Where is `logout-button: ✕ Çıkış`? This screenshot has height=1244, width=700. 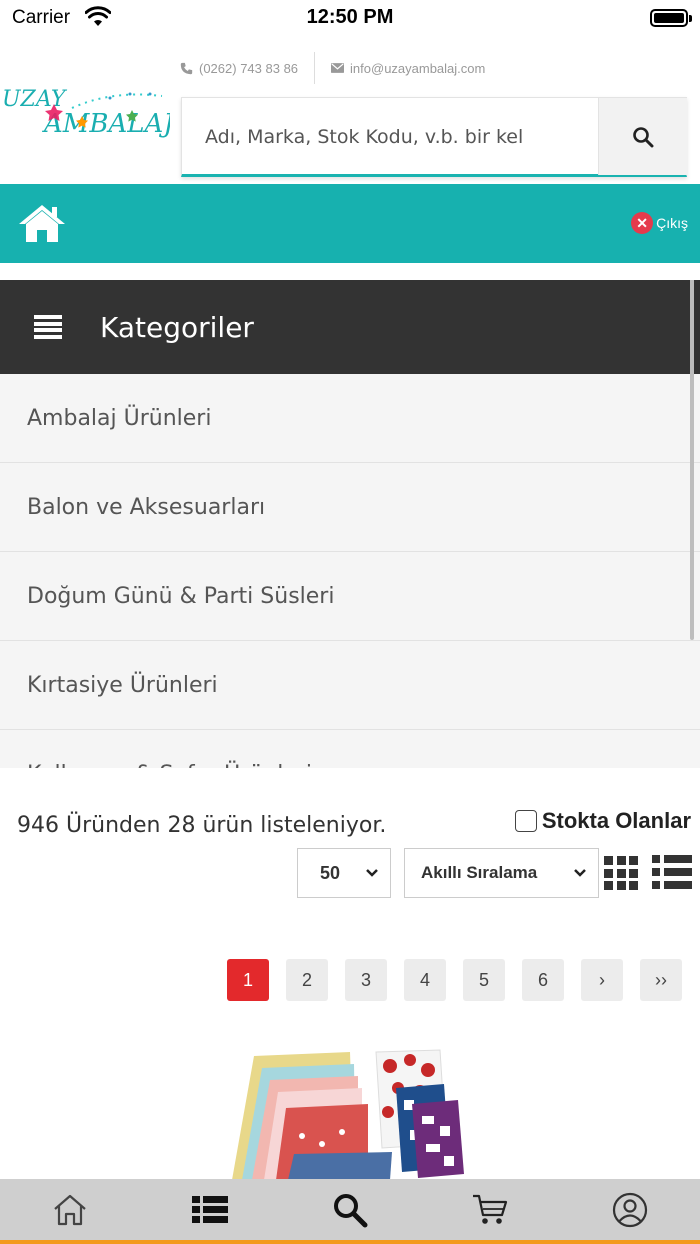 logout-button: ✕ Çıkış is located at coordinates (659, 223).